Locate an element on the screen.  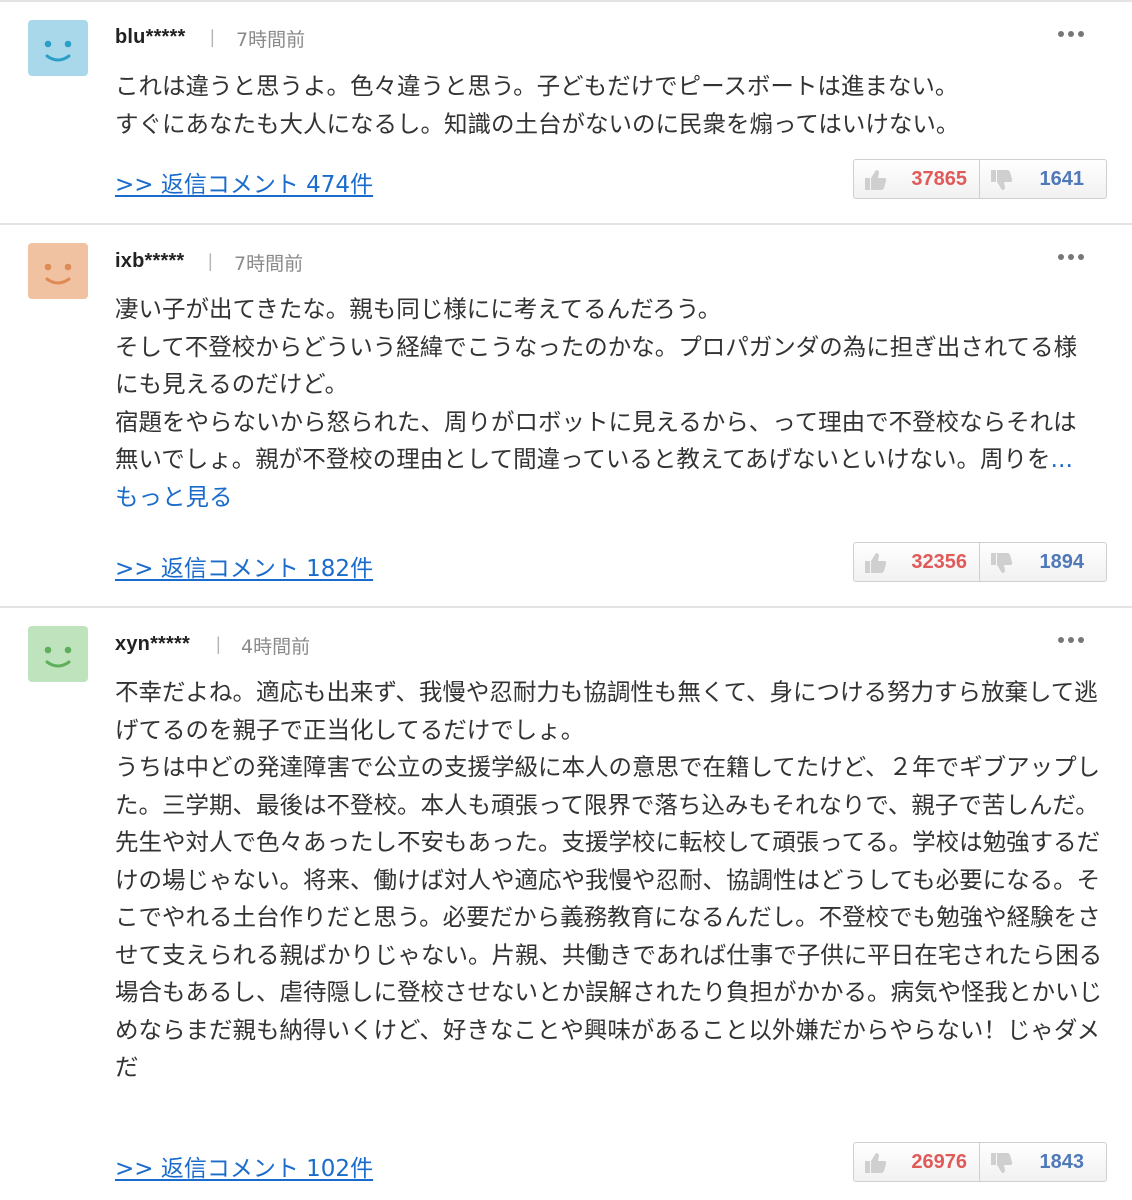
like-button: 32356 is located at coordinates (917, 562).